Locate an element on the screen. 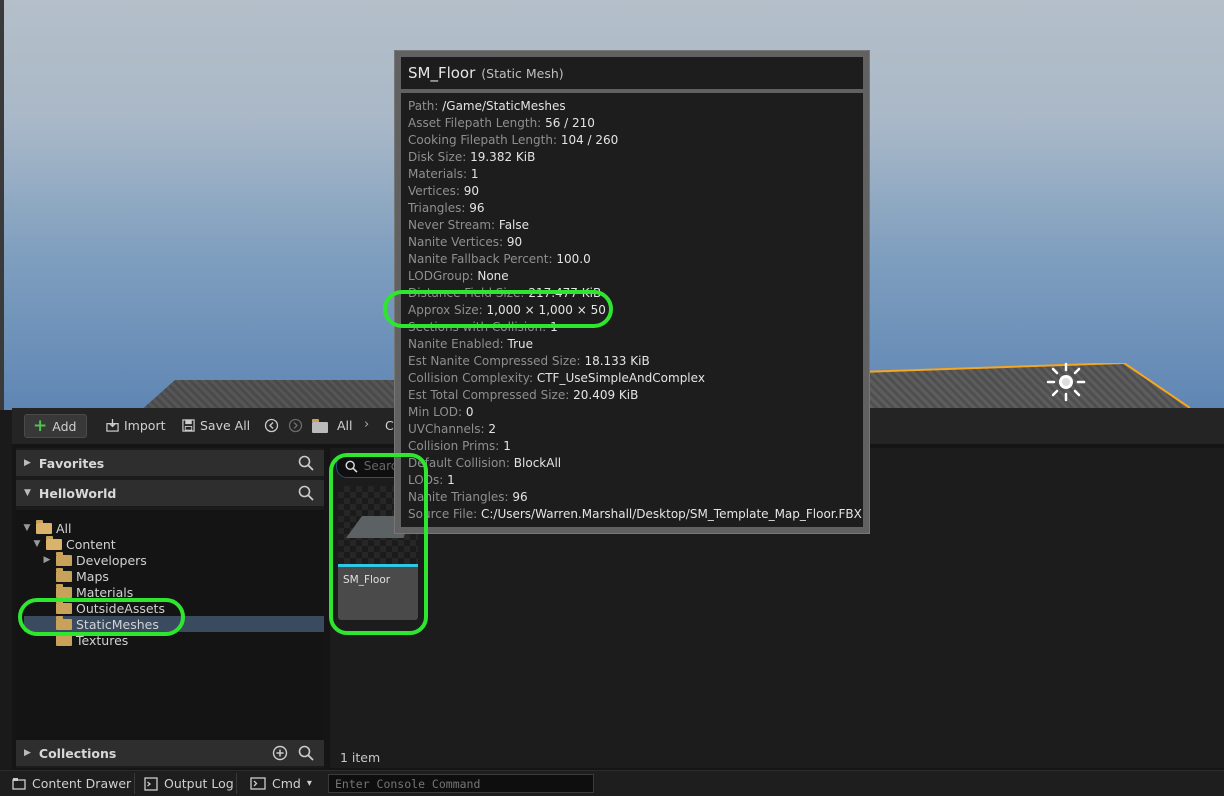 Image resolution: width=1224 pixels, height=796 pixels. project-header: ▼ HelloWorld is located at coordinates (170, 493).